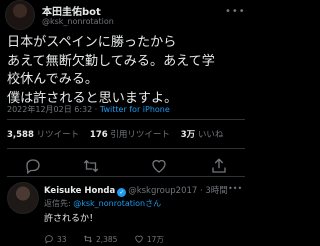 The width and height of the screenshot is (320, 246). What do you see at coordinates (43, 135) in the screenshot?
I see `retweet-stat: 3,588 リツイート` at bounding box center [43, 135].